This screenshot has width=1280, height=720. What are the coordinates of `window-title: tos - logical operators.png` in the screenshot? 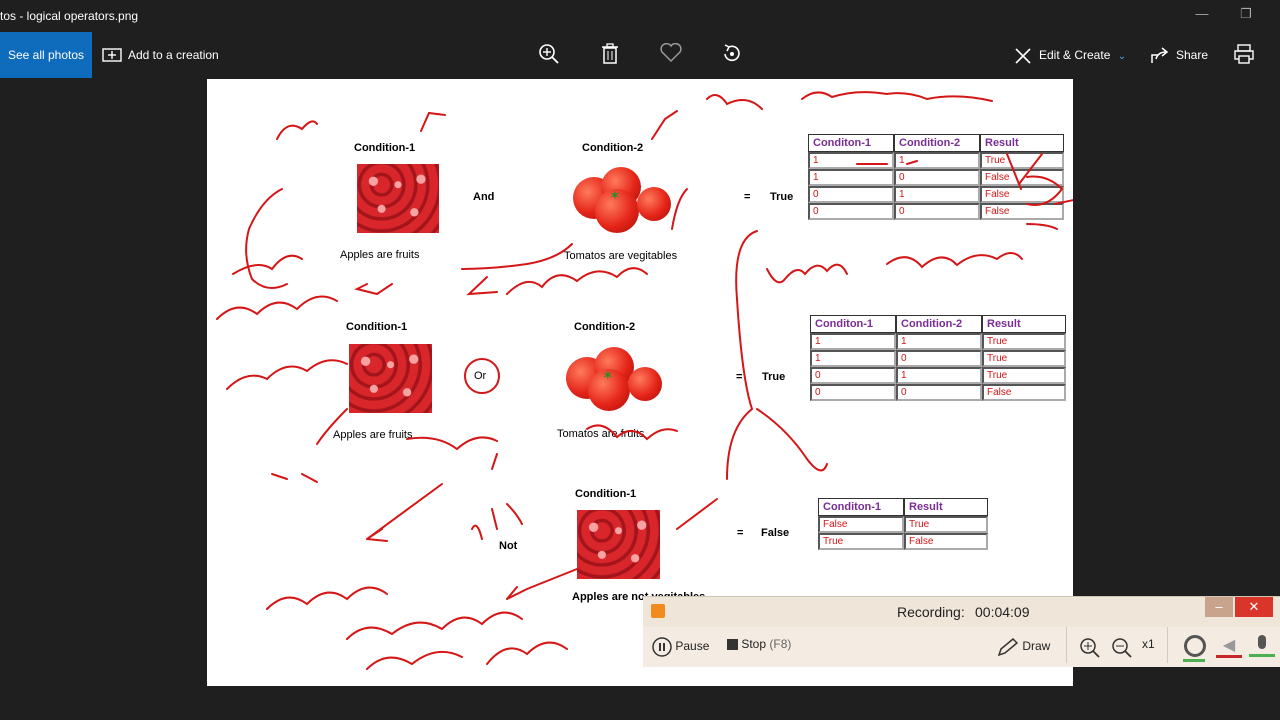 It's located at (69, 16).